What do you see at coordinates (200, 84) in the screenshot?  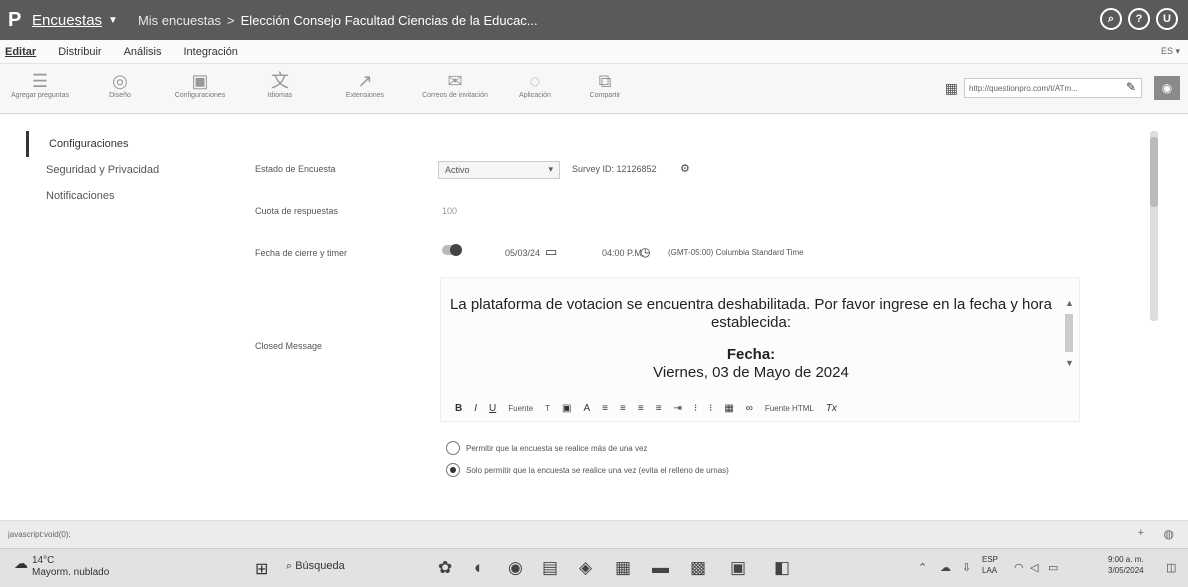 I see `tool-settings: ▣ Configuraciones` at bounding box center [200, 84].